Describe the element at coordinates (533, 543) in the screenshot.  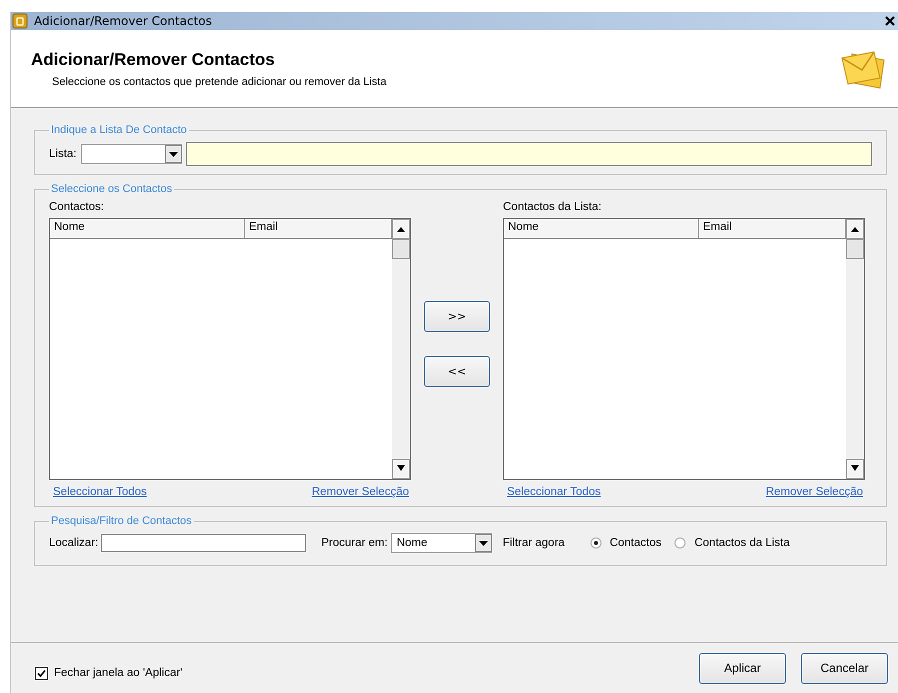
I see `filter-link: Filtrar agora` at that location.